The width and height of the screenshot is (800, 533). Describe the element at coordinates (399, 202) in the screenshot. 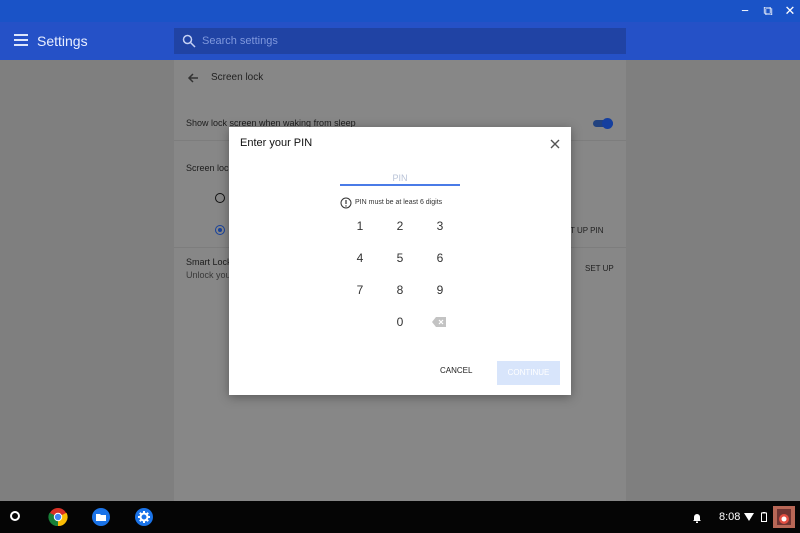

I see `pin-hint: PIN must be at least 6 digits` at that location.